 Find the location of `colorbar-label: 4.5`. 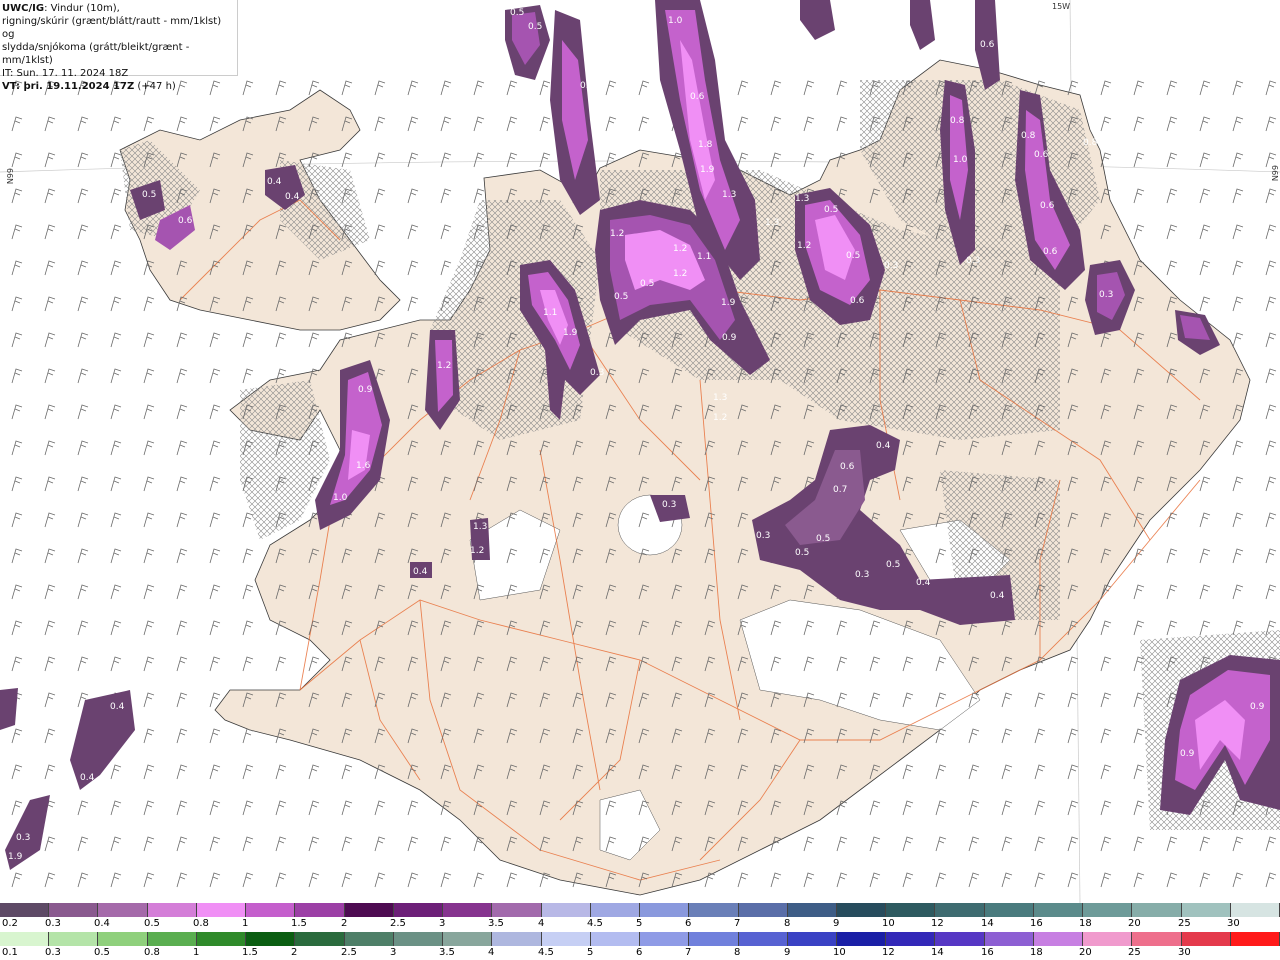

colorbar-label: 4.5 is located at coordinates (546, 952).